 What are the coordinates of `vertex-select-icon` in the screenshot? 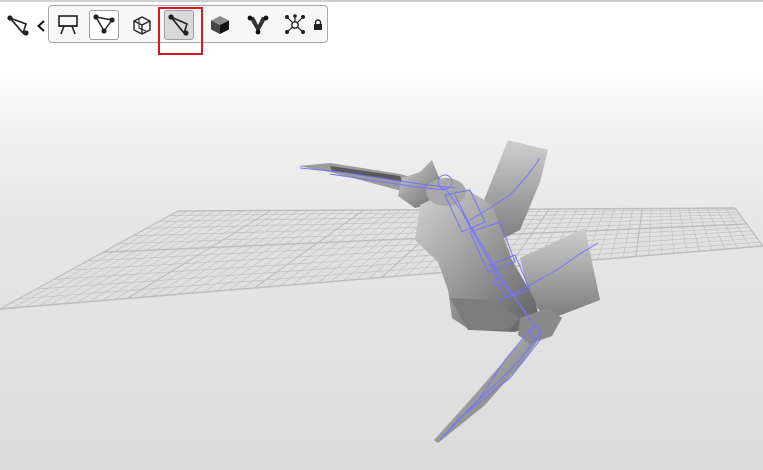 It's located at (104, 24).